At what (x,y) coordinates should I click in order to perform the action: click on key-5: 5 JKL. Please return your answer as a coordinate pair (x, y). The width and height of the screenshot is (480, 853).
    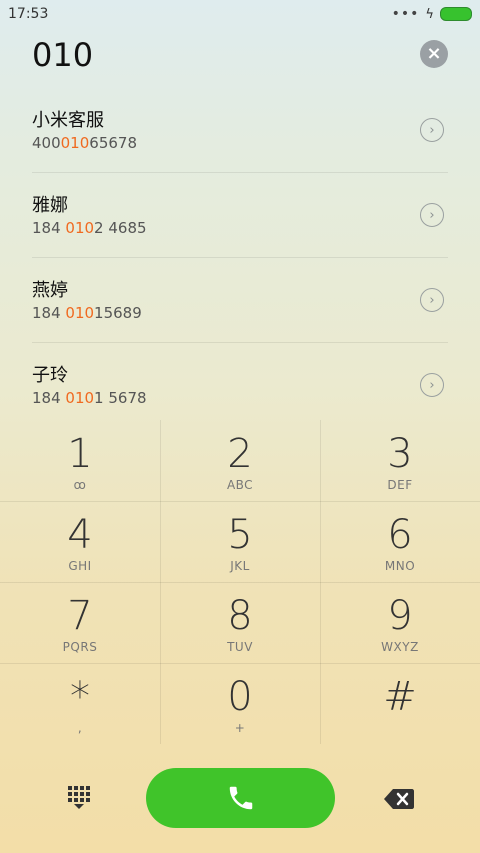
    Looking at the image, I should click on (240, 541).